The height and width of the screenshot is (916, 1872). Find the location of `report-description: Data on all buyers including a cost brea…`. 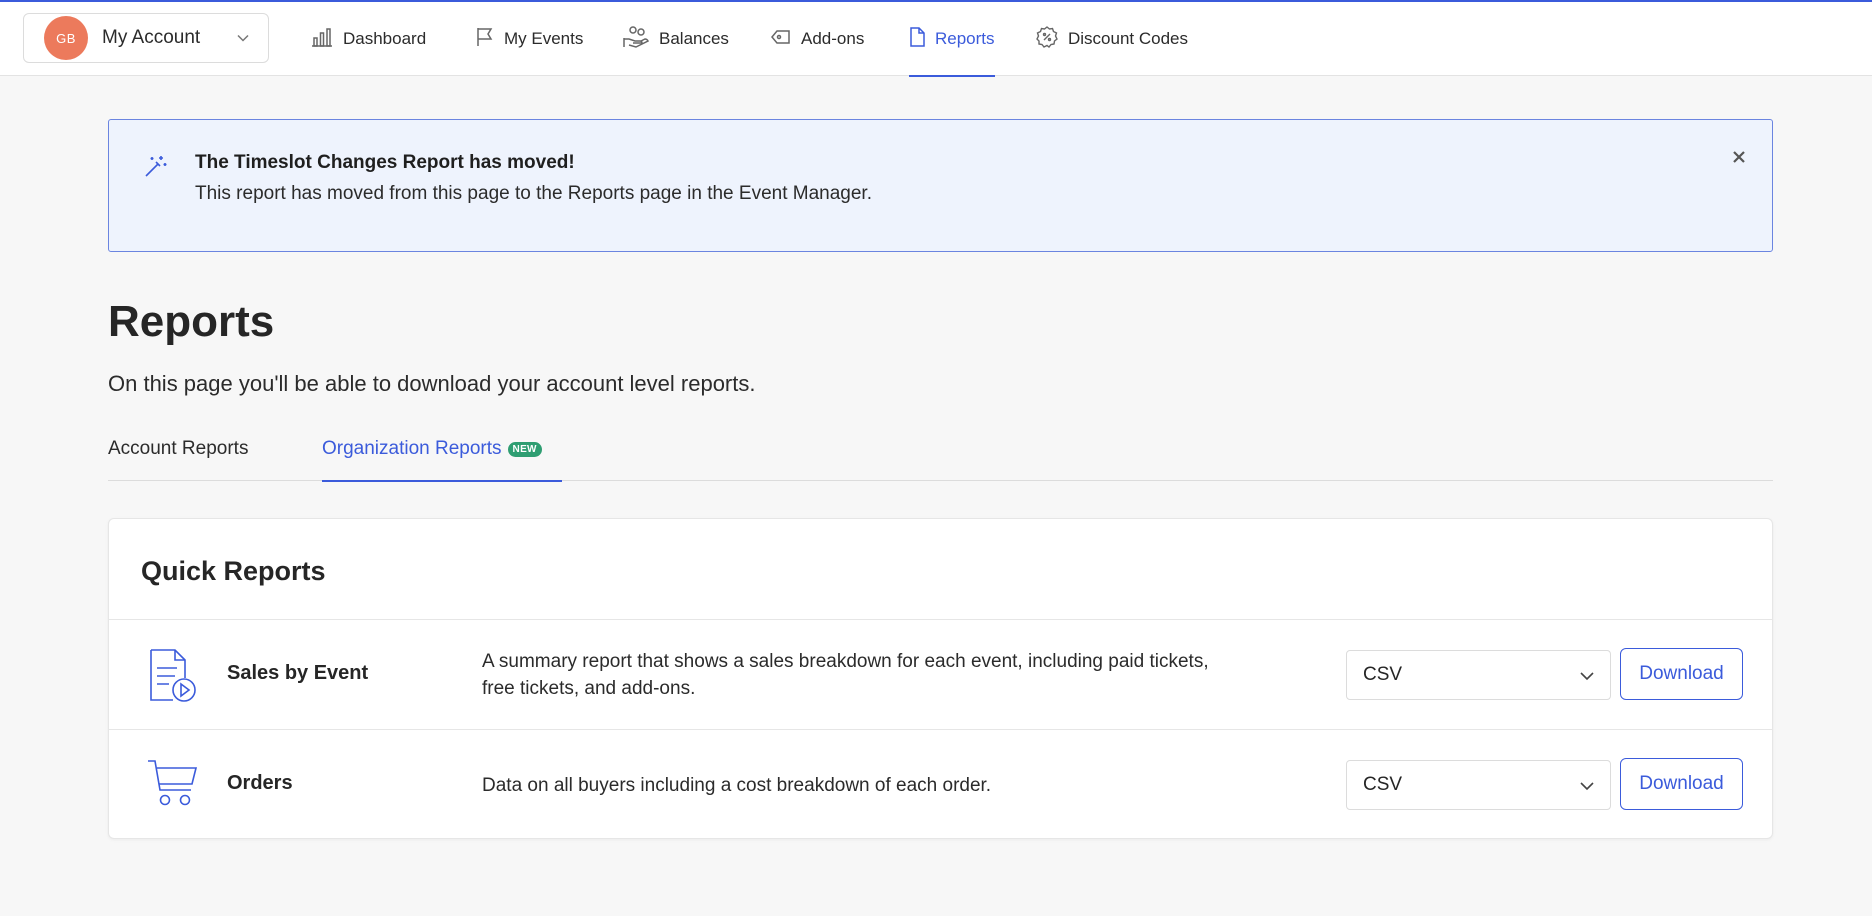

report-description: Data on all buyers including a cost brea… is located at coordinates (737, 785).